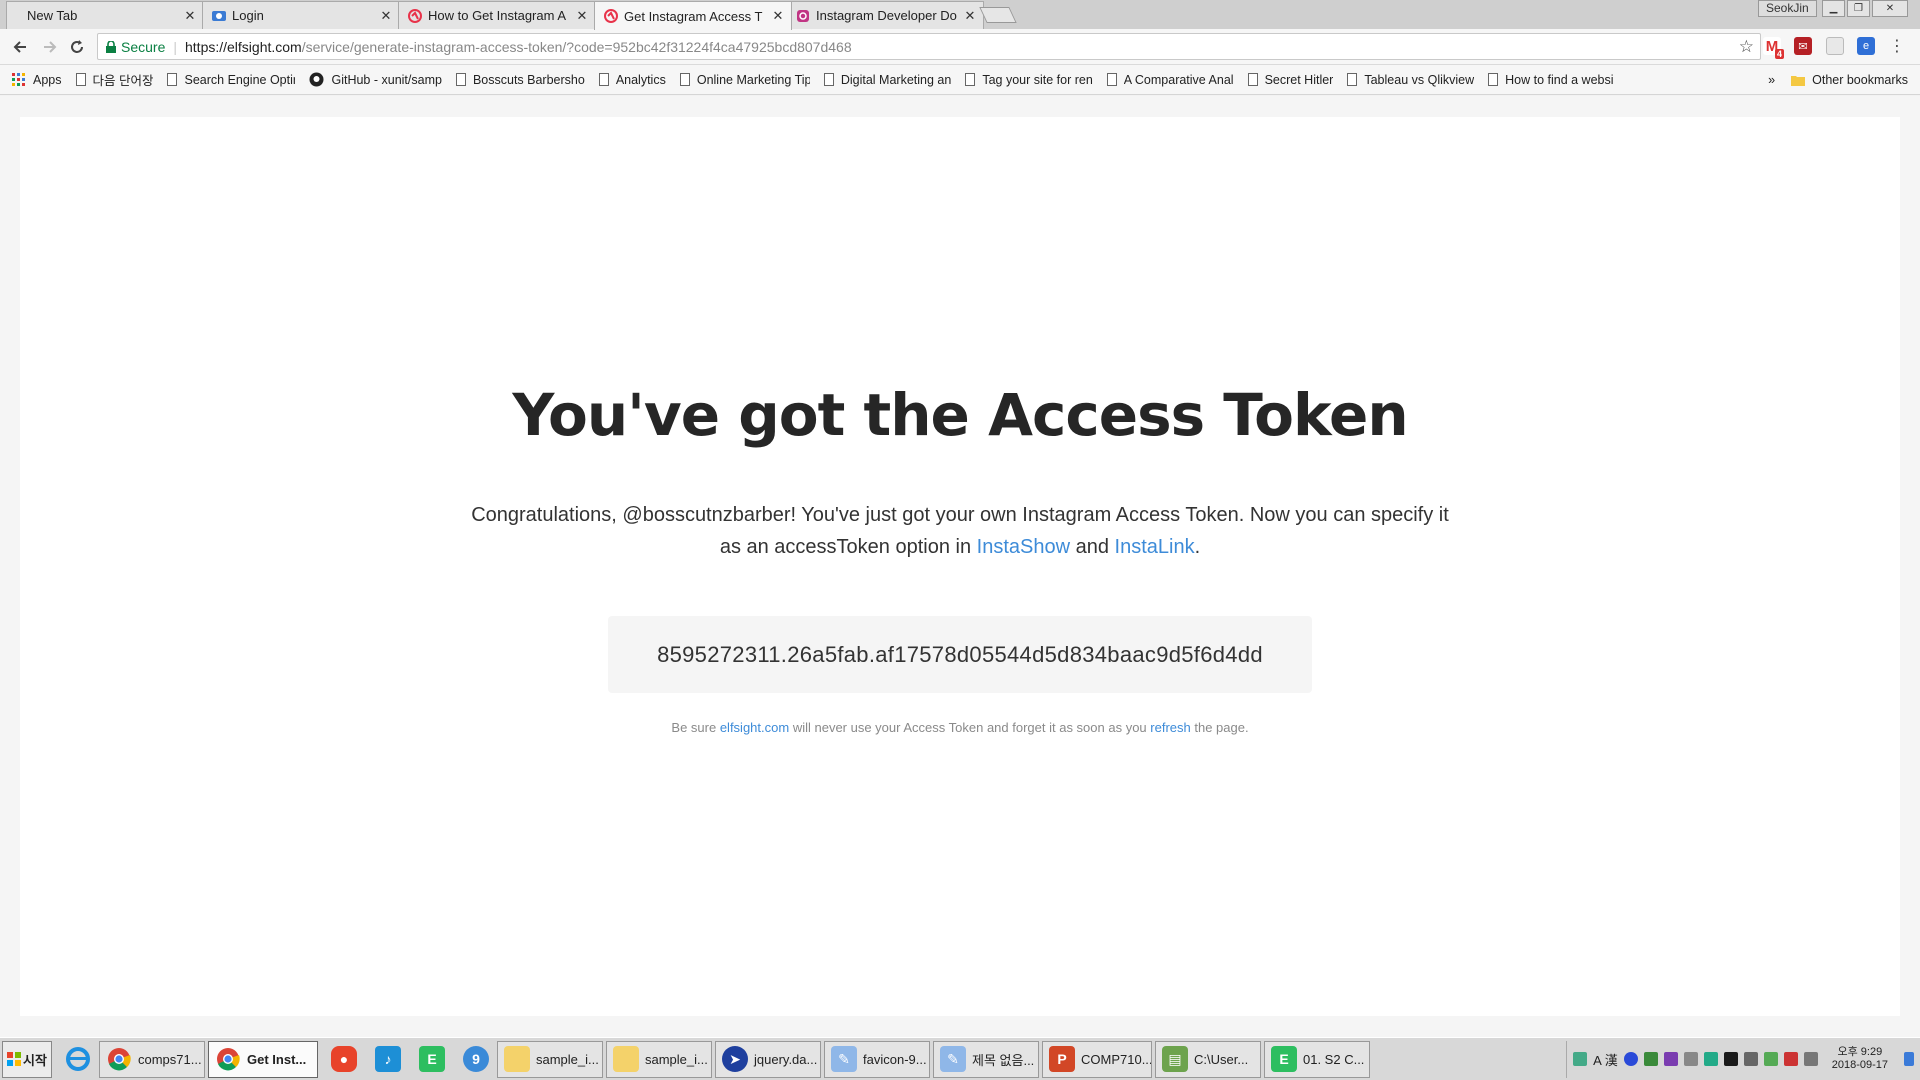  What do you see at coordinates (1835, 46) in the screenshot?
I see `extension-cast-icon` at bounding box center [1835, 46].